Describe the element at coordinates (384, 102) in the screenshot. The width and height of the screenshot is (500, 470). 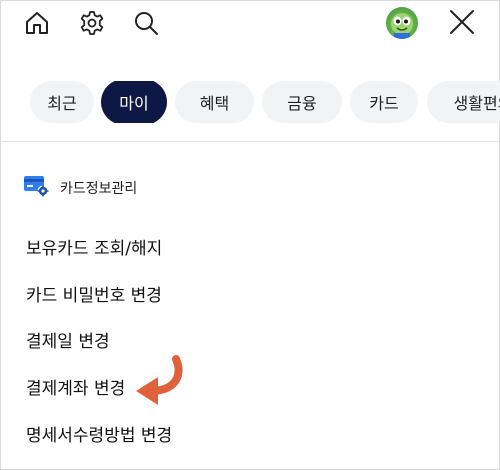
I see `tab-card: 카드` at that location.